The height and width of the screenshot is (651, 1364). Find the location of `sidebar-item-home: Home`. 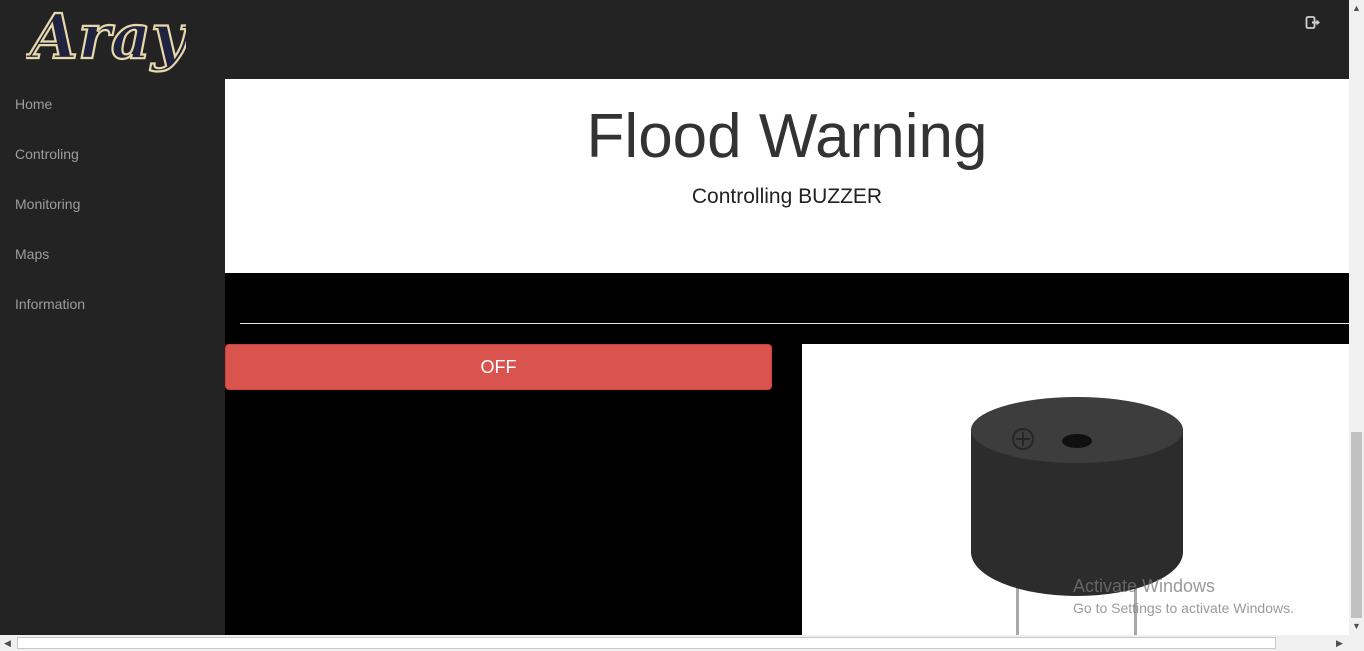

sidebar-item-home: Home is located at coordinates (33, 104).